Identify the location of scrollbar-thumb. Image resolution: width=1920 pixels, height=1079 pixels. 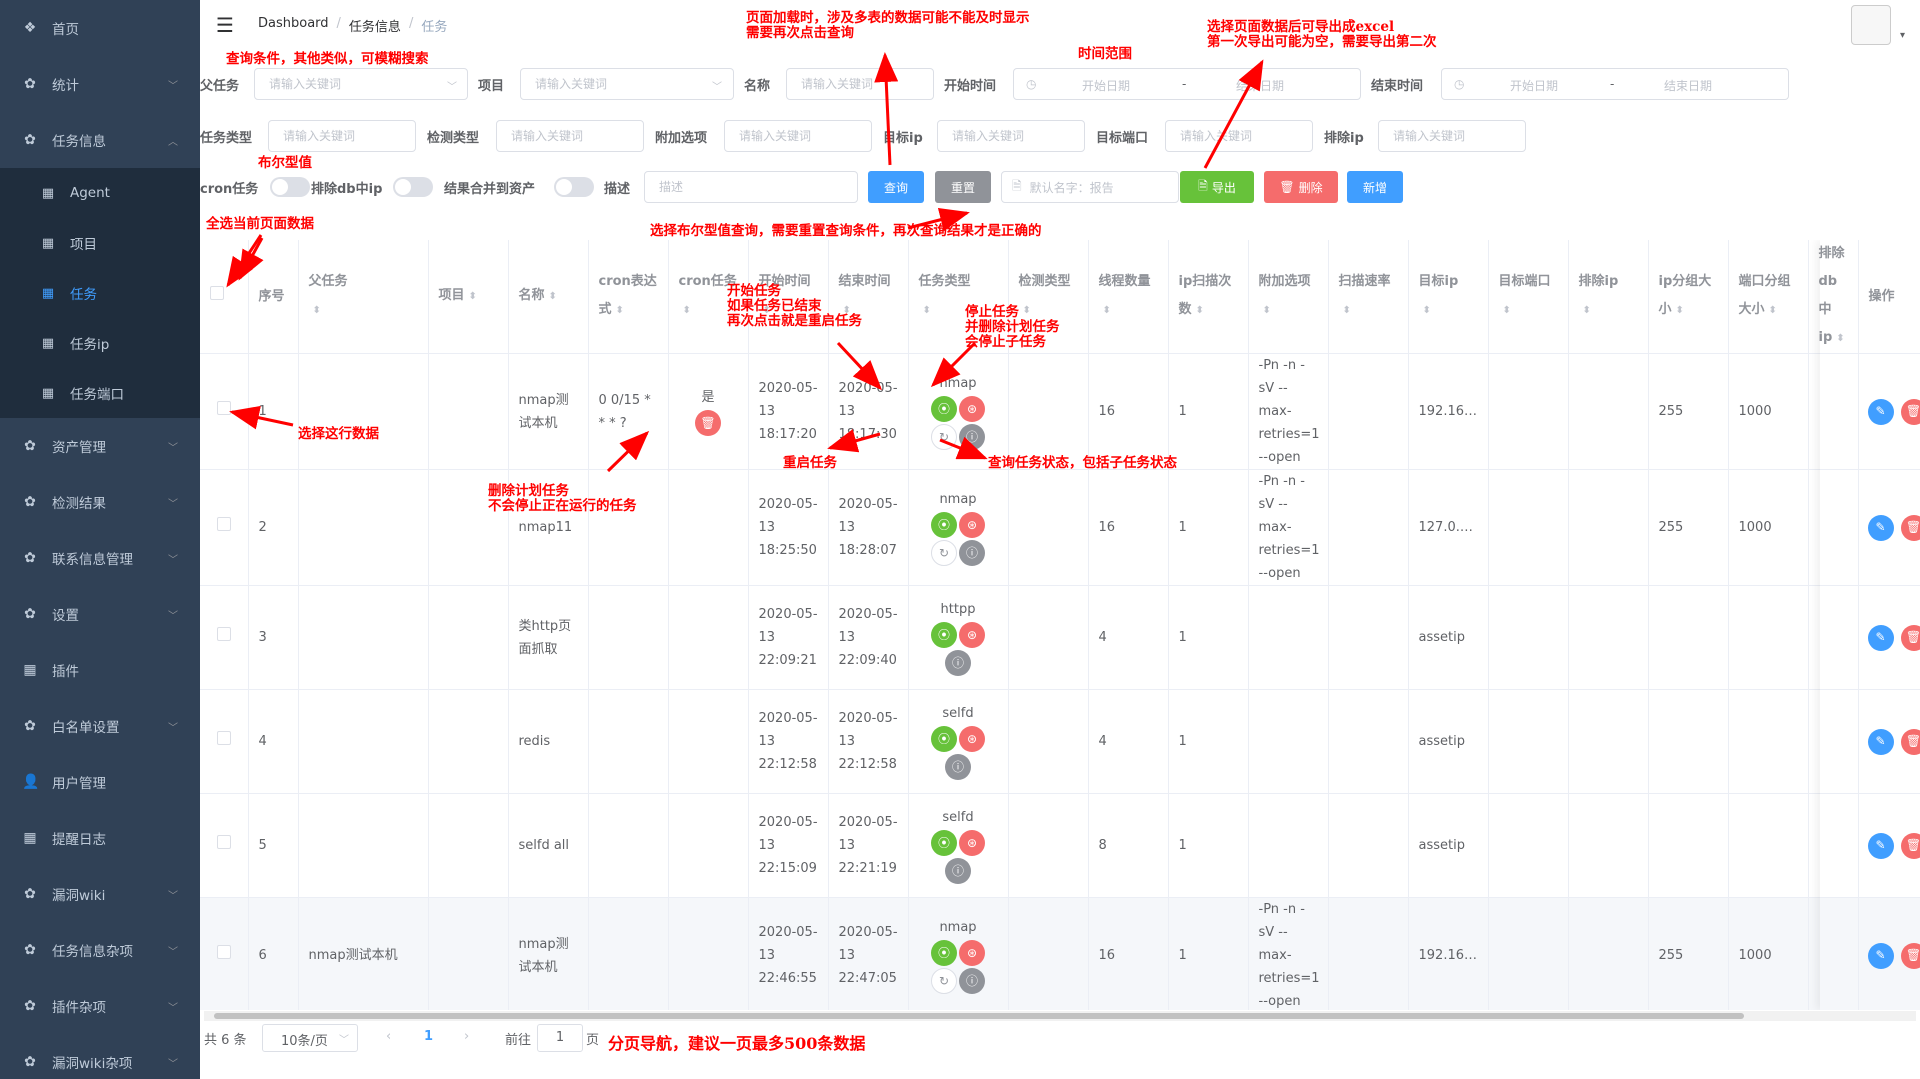
(979, 1016).